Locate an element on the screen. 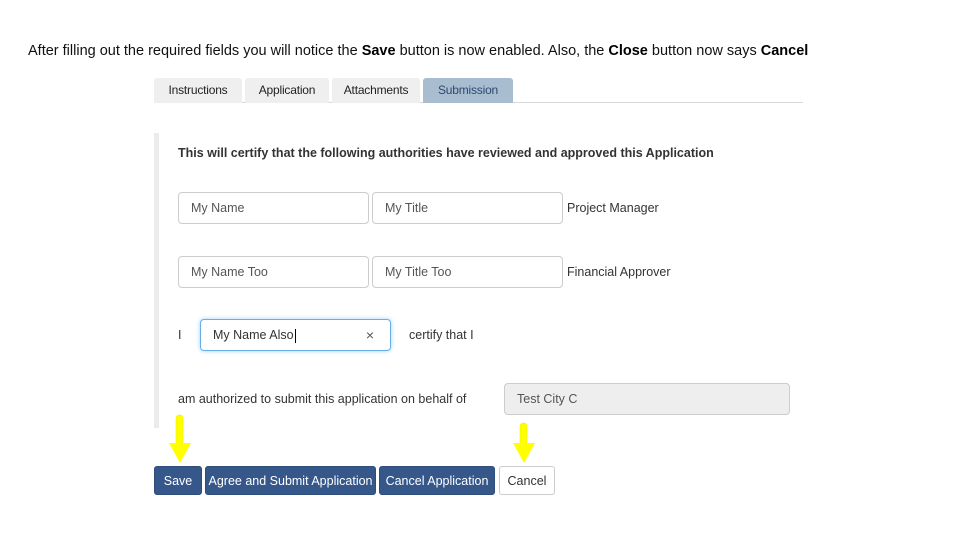  approver-2-name-input: My Name Too is located at coordinates (273, 272).